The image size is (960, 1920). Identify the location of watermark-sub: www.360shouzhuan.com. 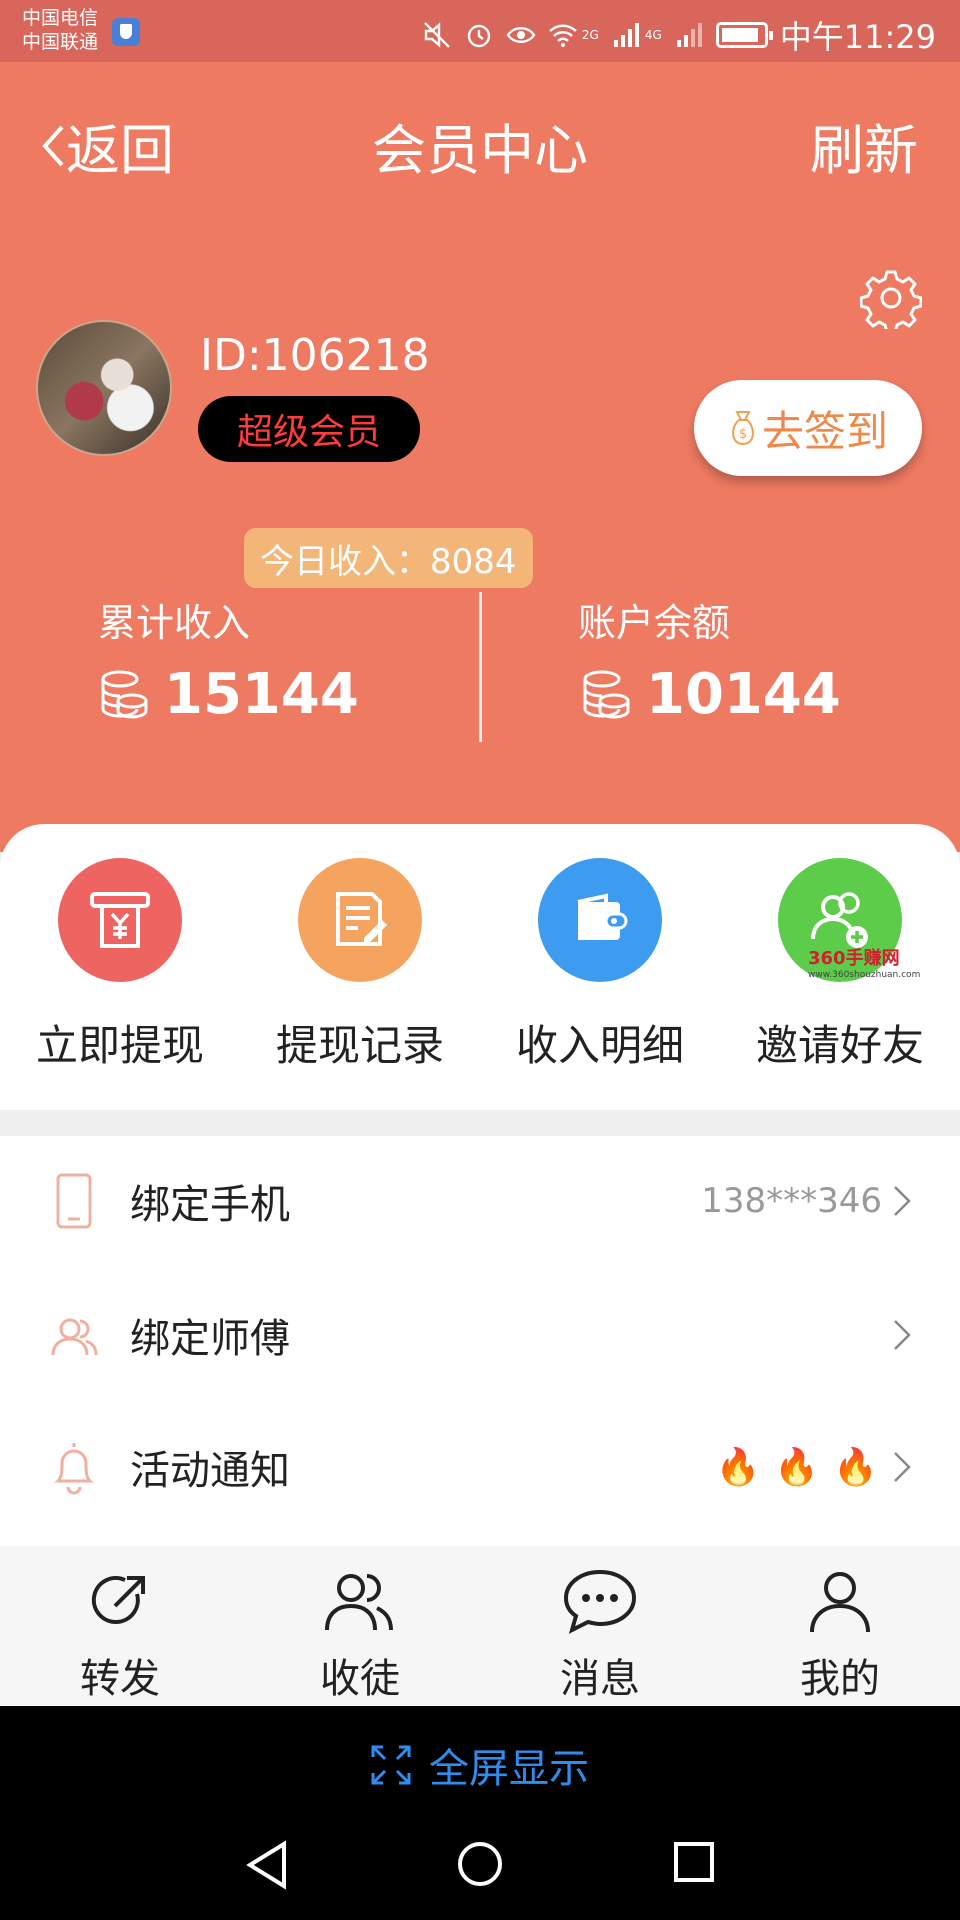
(864, 975).